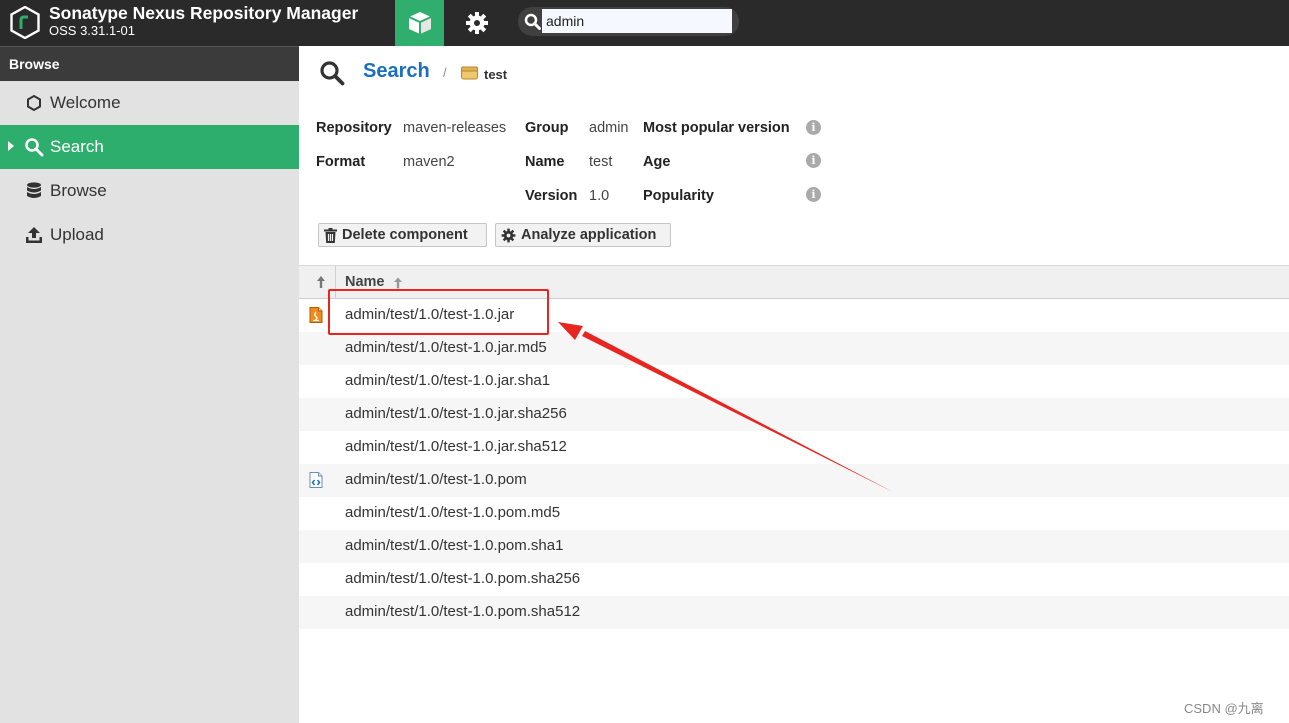 The image size is (1289, 723). I want to click on table-row: admin/test/1.0/test-1.0.pom.sha512, so click(794, 612).